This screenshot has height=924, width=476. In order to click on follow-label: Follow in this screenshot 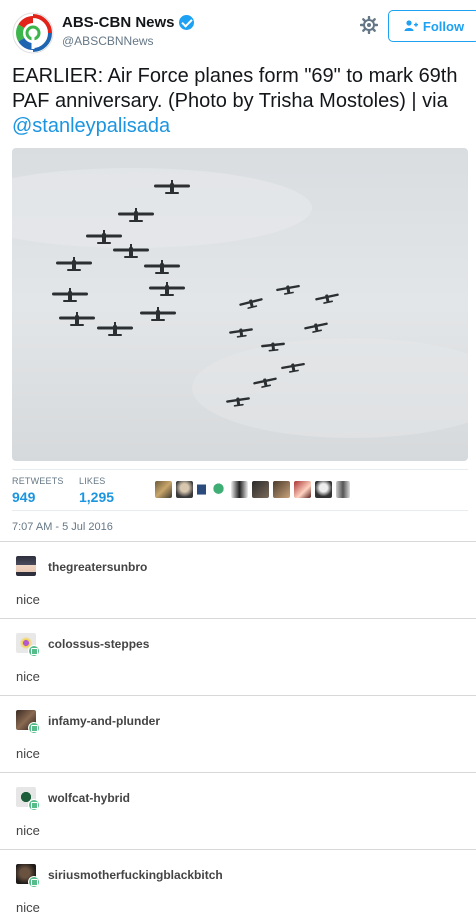, I will do `click(443, 26)`.